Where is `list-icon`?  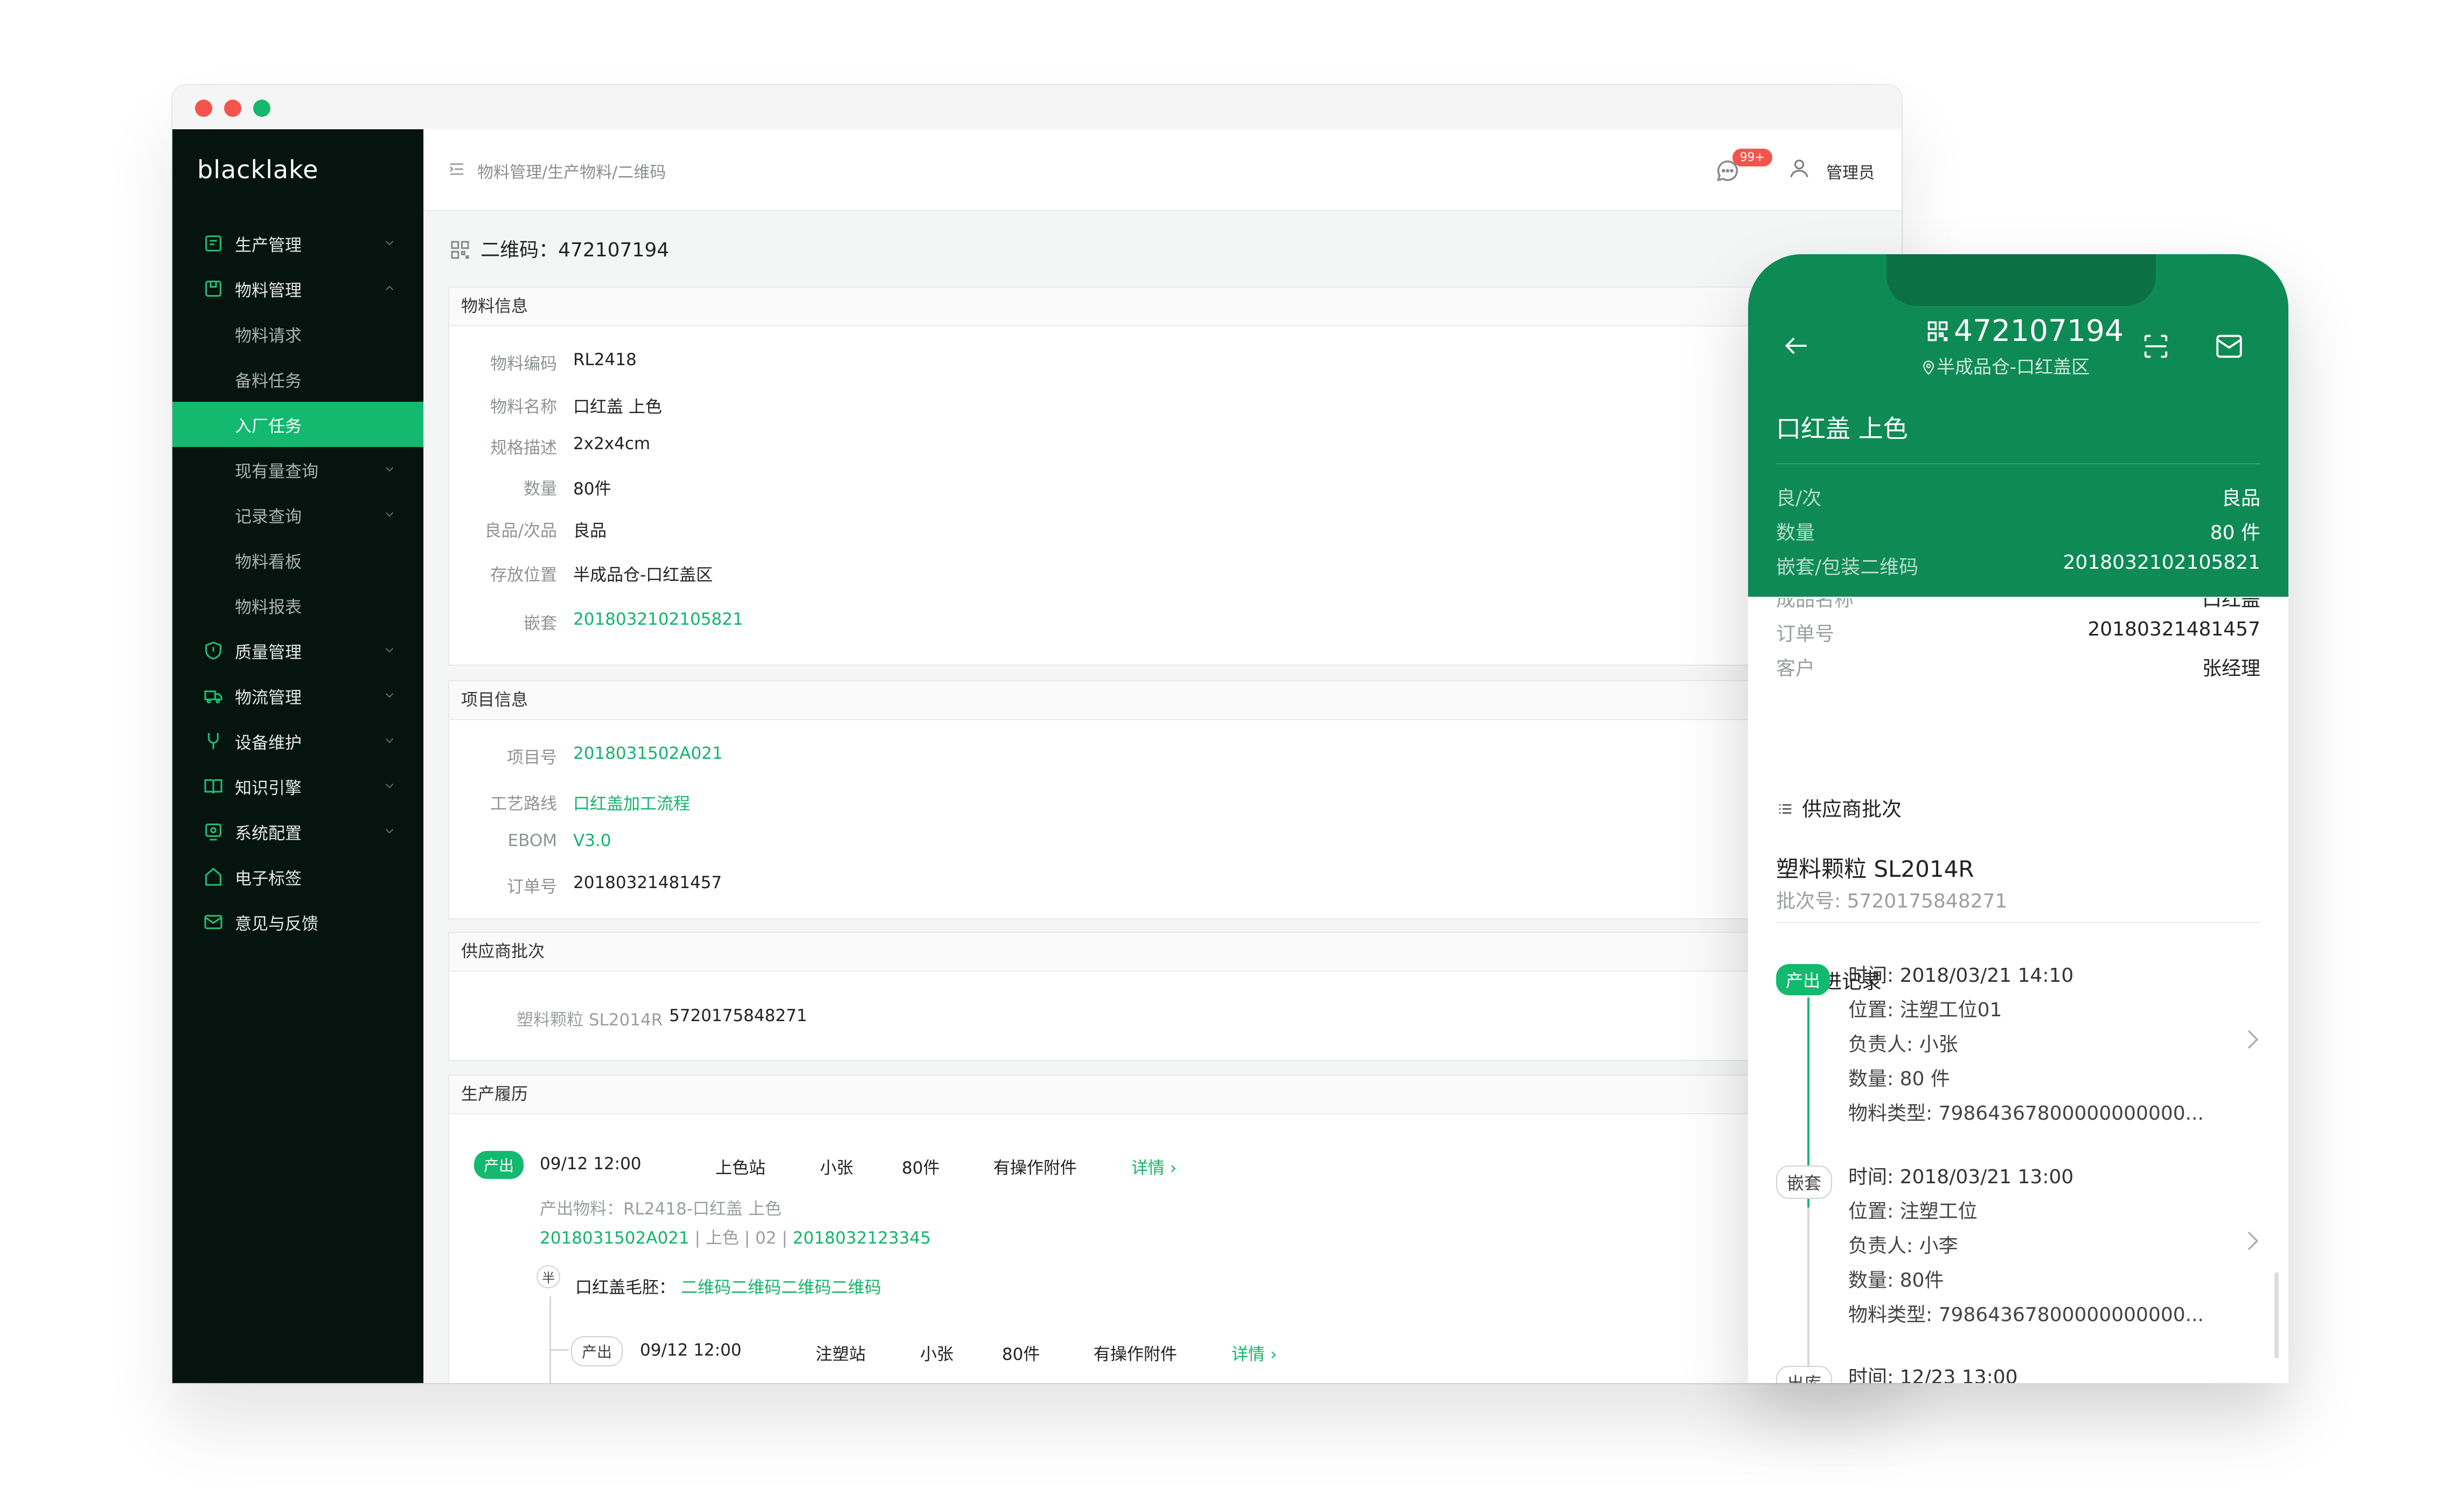 list-icon is located at coordinates (1785, 809).